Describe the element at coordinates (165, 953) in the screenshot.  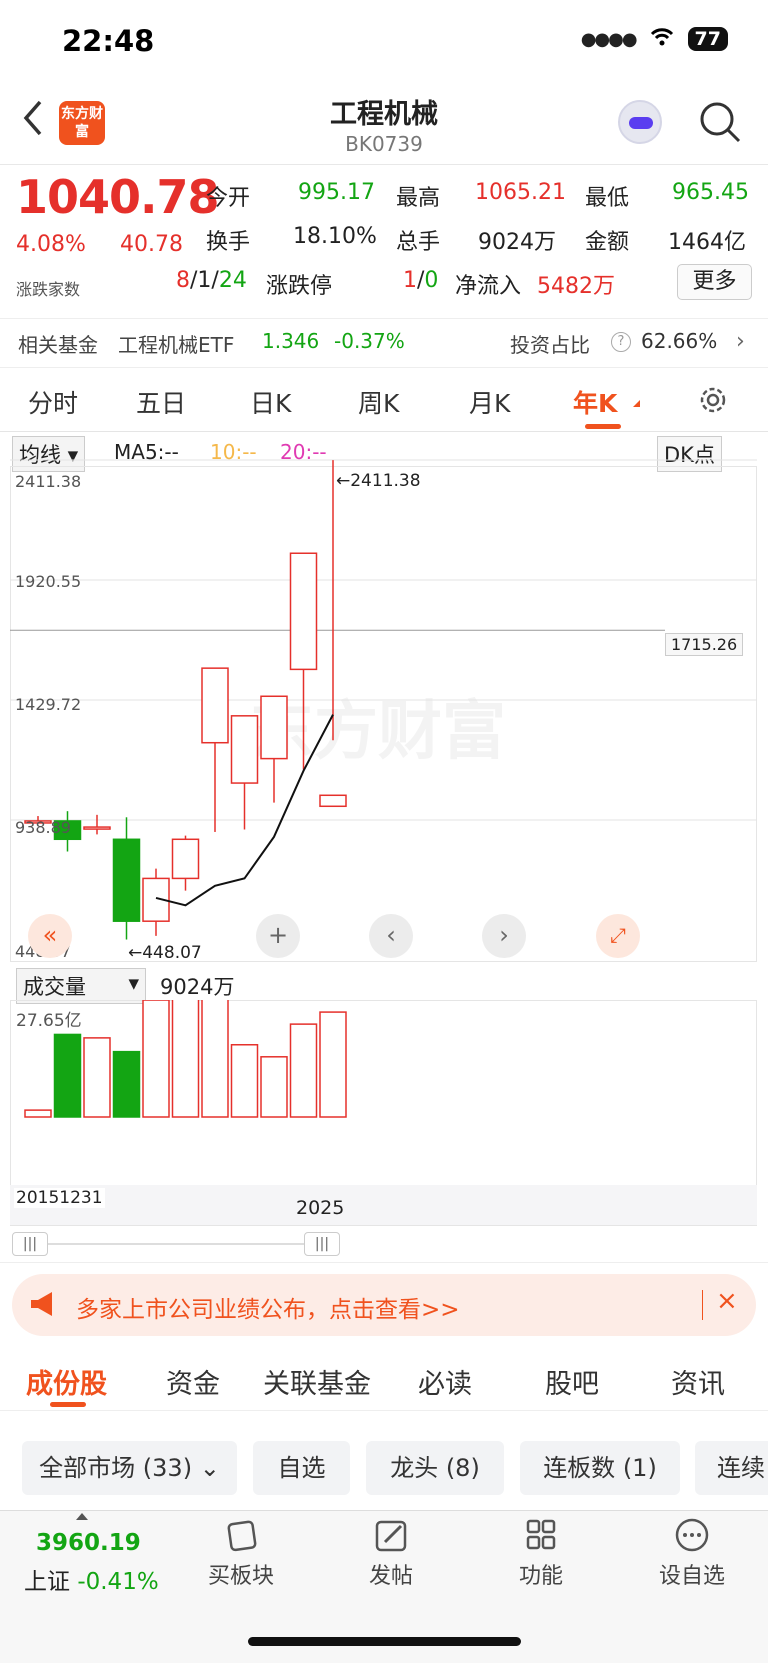
I see `min-marker: ←448.07` at that location.